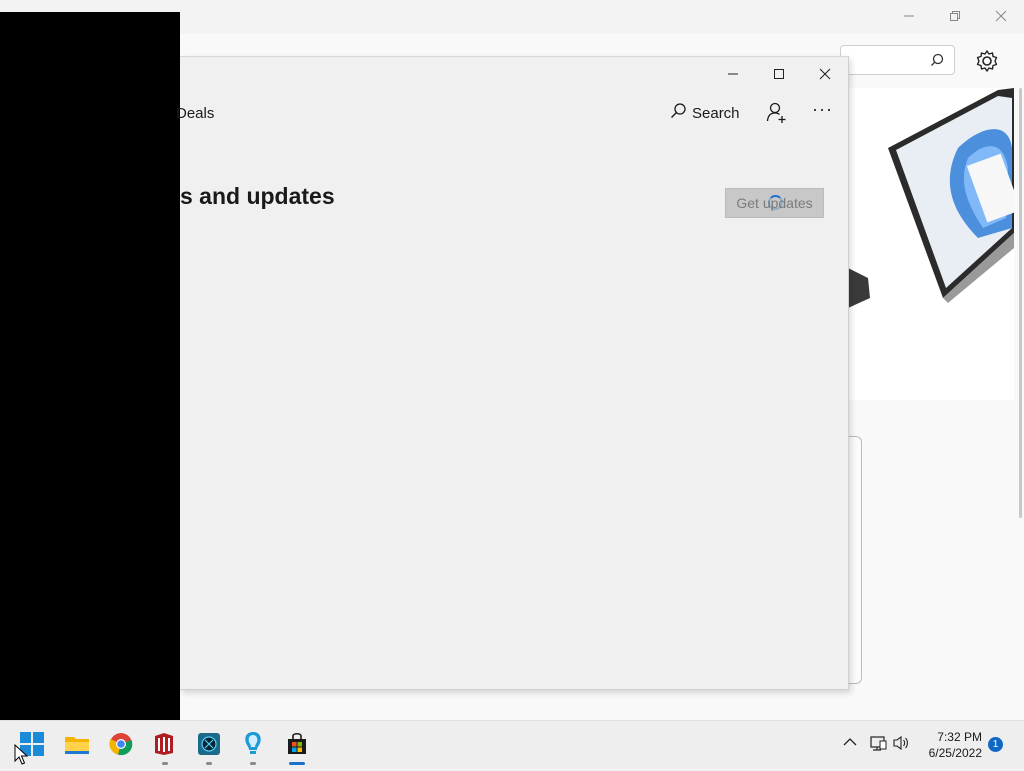  I want to click on active-app-indicator, so click(297, 763).